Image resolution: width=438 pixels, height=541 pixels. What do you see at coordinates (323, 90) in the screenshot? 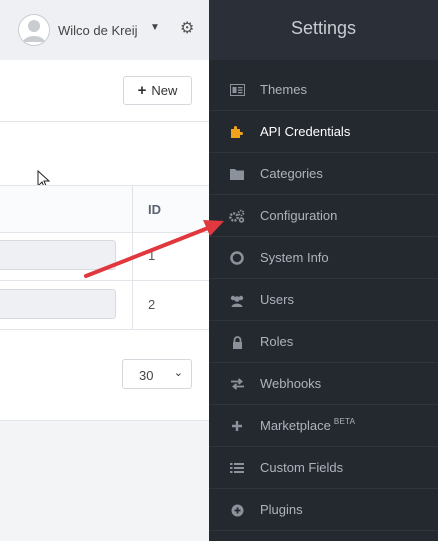
I see `sidebar-item-themes: Themes` at bounding box center [323, 90].